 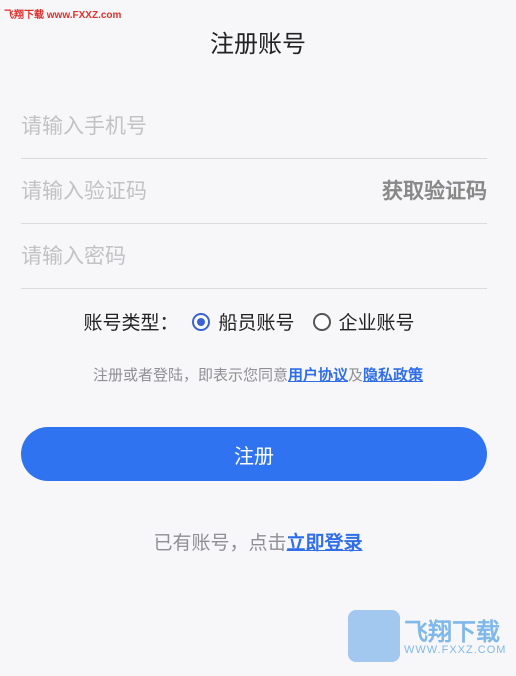 I want to click on phone-input-placeholder: 请输入手机号, so click(x=84, y=125).